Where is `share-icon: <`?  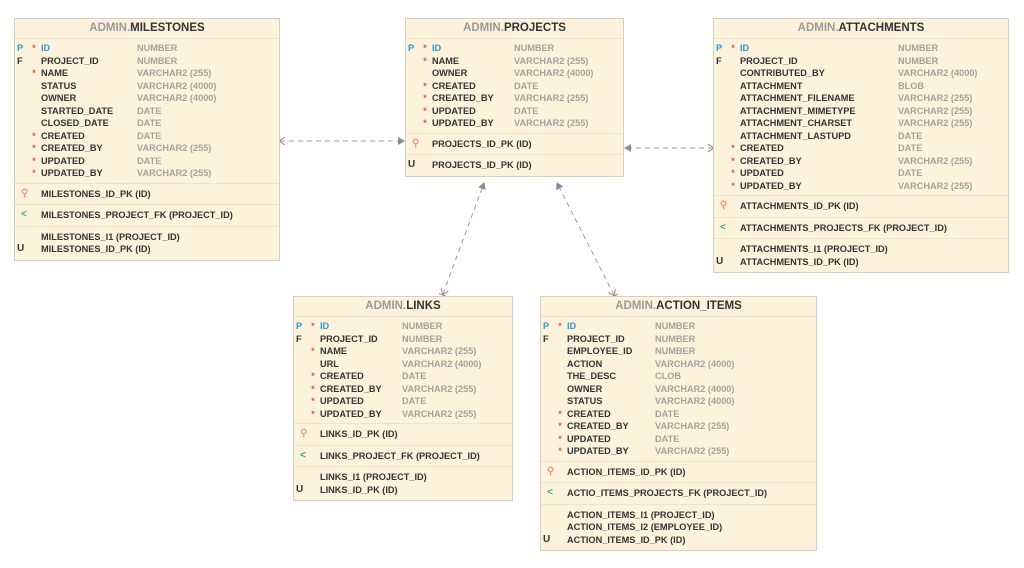 share-icon: < is located at coordinates (303, 455).